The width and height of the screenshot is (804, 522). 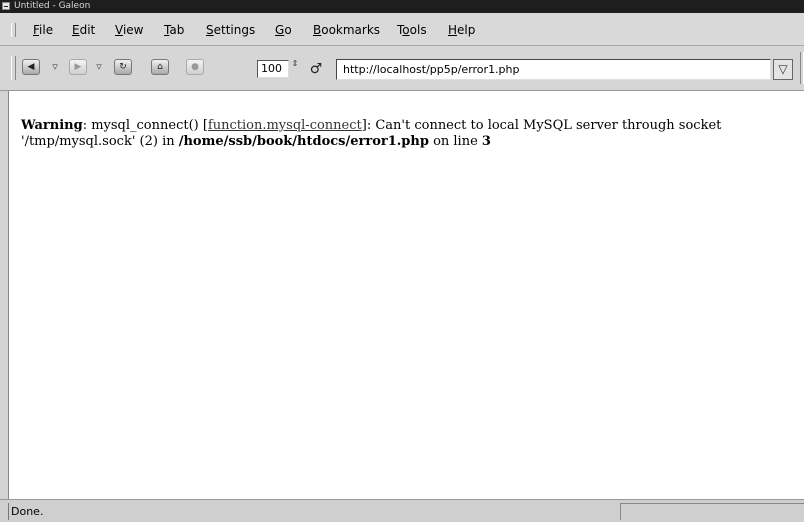 I want to click on menu-bookmarks: Bookmarks, so click(x=346, y=30).